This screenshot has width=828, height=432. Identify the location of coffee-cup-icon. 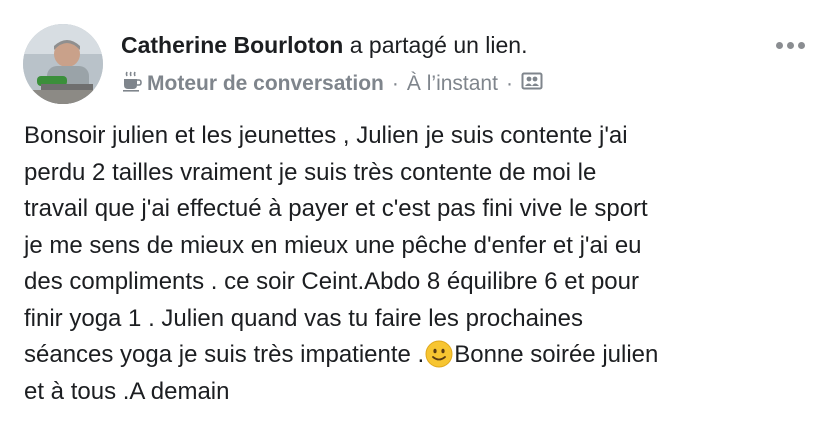
(132, 84).